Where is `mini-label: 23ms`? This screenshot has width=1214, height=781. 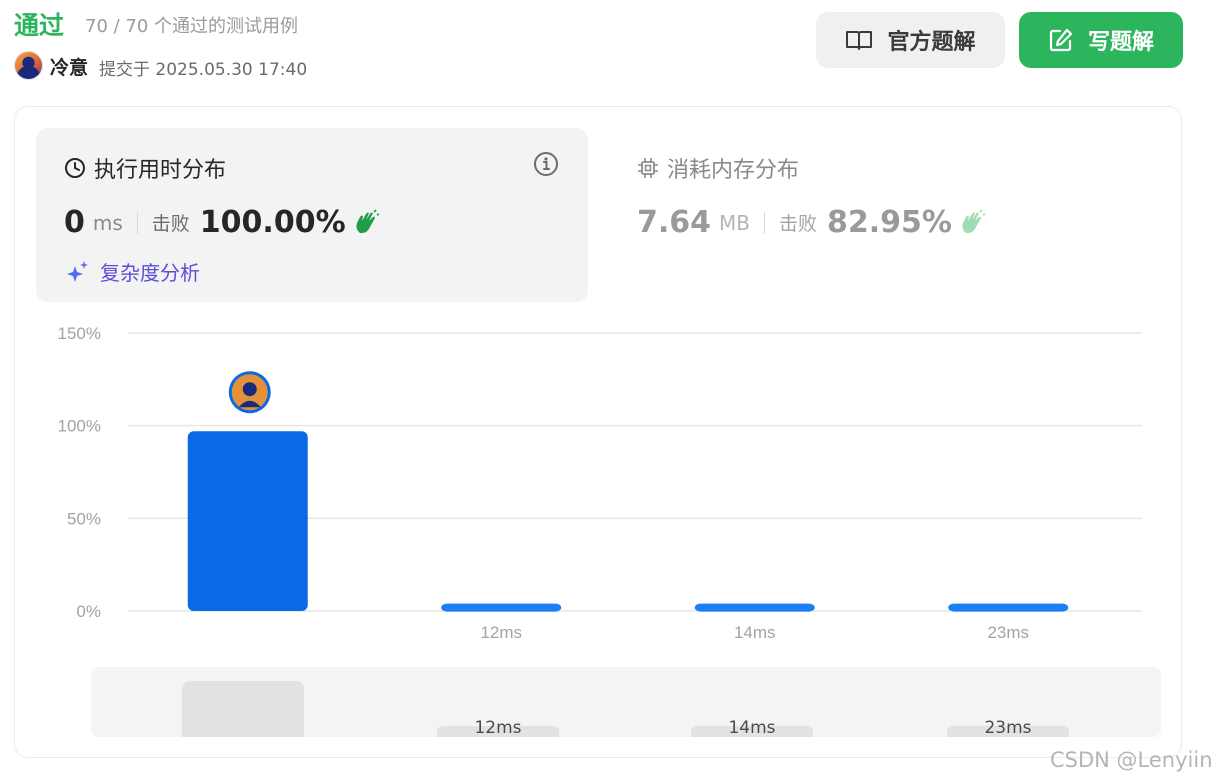
mini-label: 23ms is located at coordinates (1008, 728).